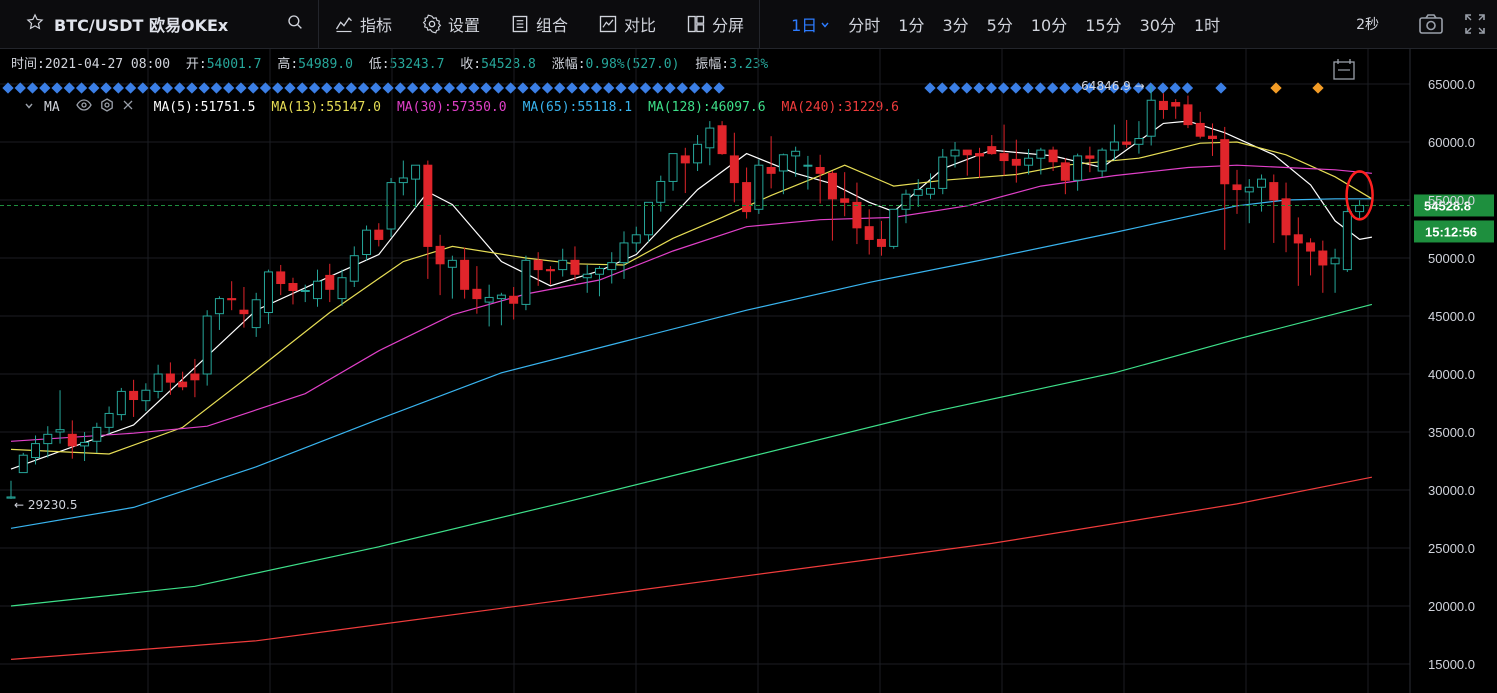  Describe the element at coordinates (810, 24) in the screenshot. I see `interval-1d-dropdown: 1日` at that location.